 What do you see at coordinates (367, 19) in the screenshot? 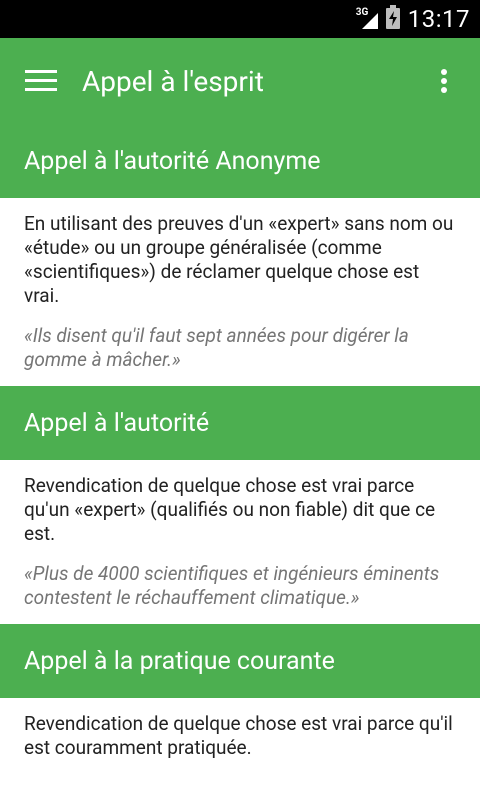
I see `signal-icon: 3G` at bounding box center [367, 19].